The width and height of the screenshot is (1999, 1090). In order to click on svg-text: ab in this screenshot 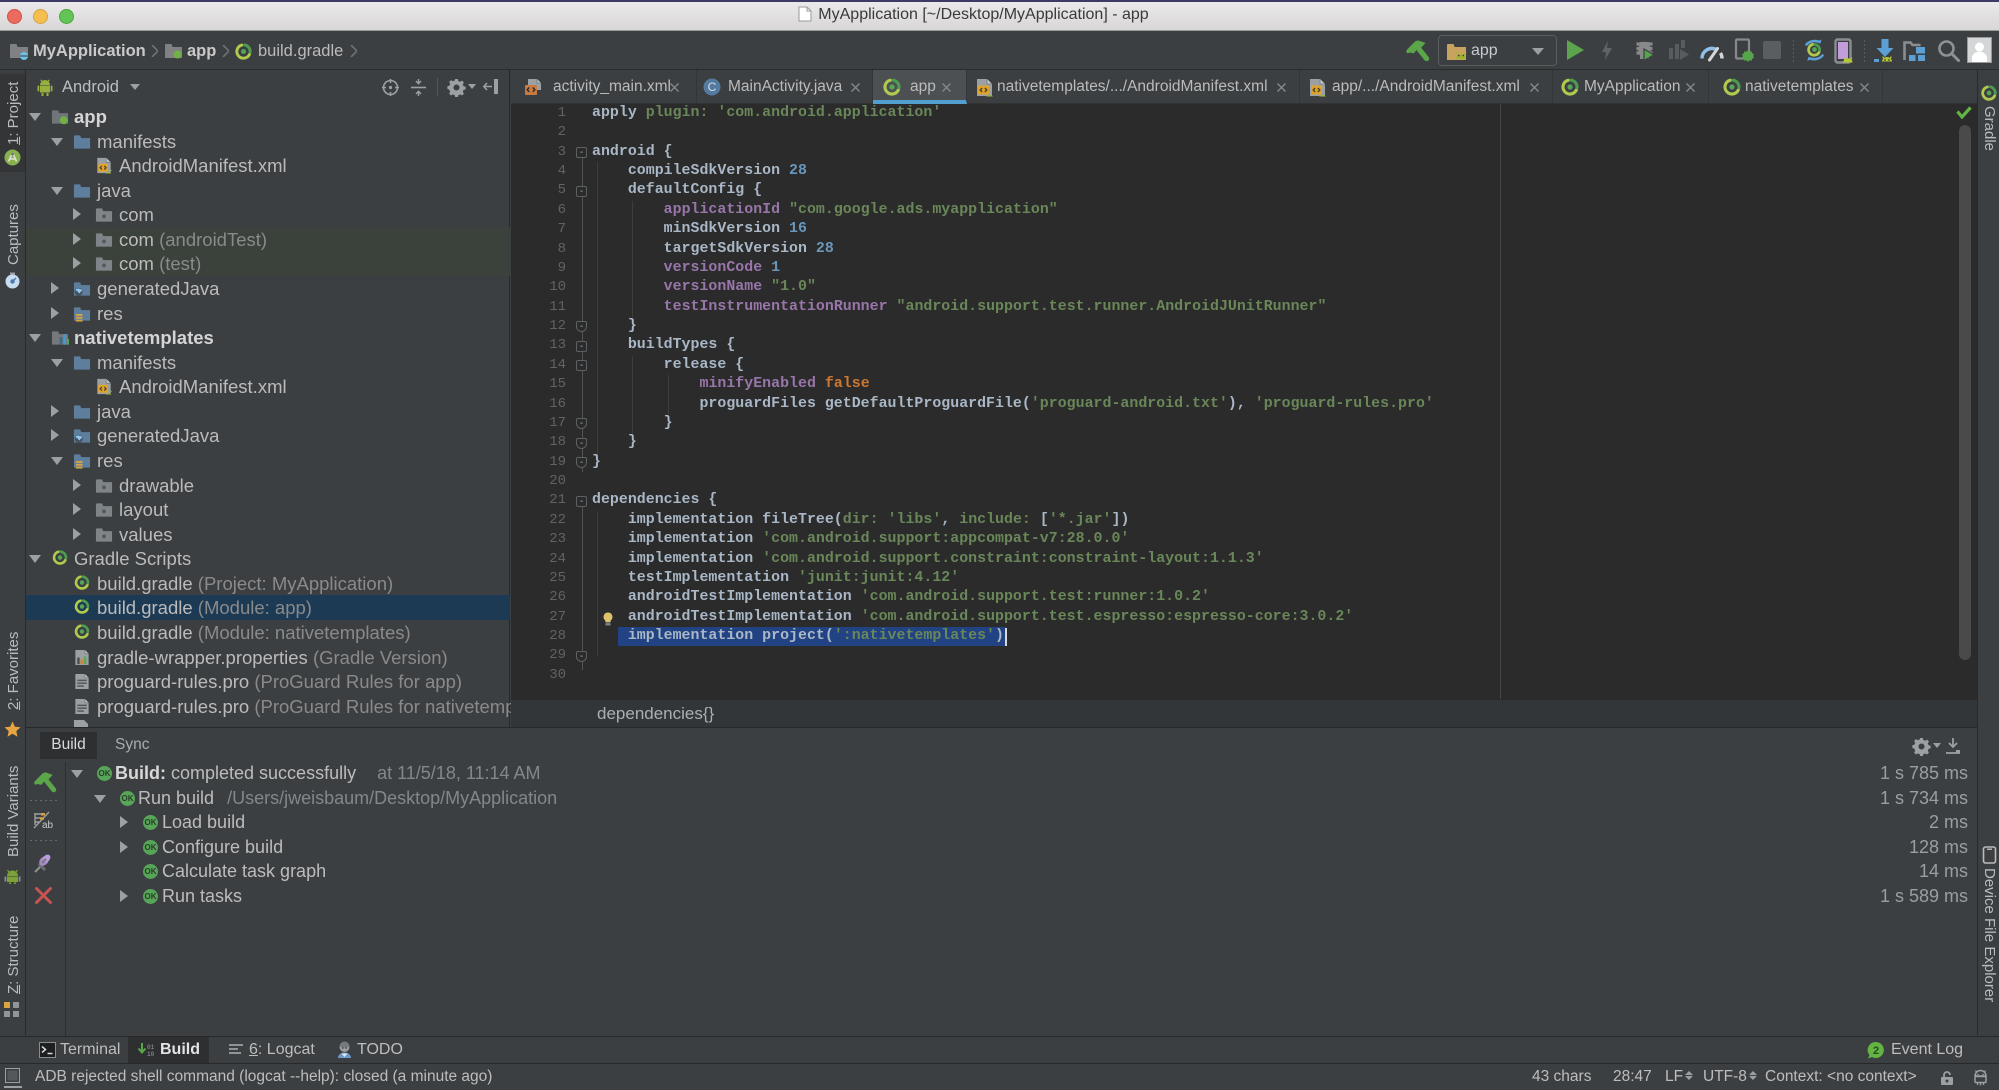, I will do `click(47, 824)`.